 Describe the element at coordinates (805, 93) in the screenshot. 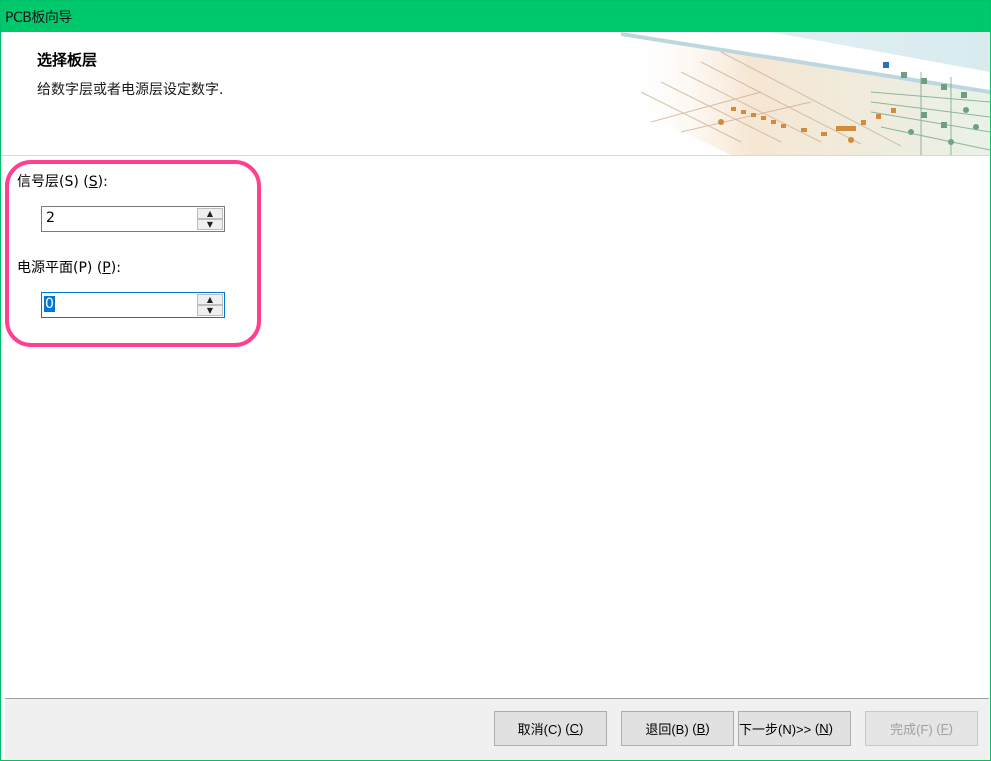

I see `pcb-banner-image` at that location.